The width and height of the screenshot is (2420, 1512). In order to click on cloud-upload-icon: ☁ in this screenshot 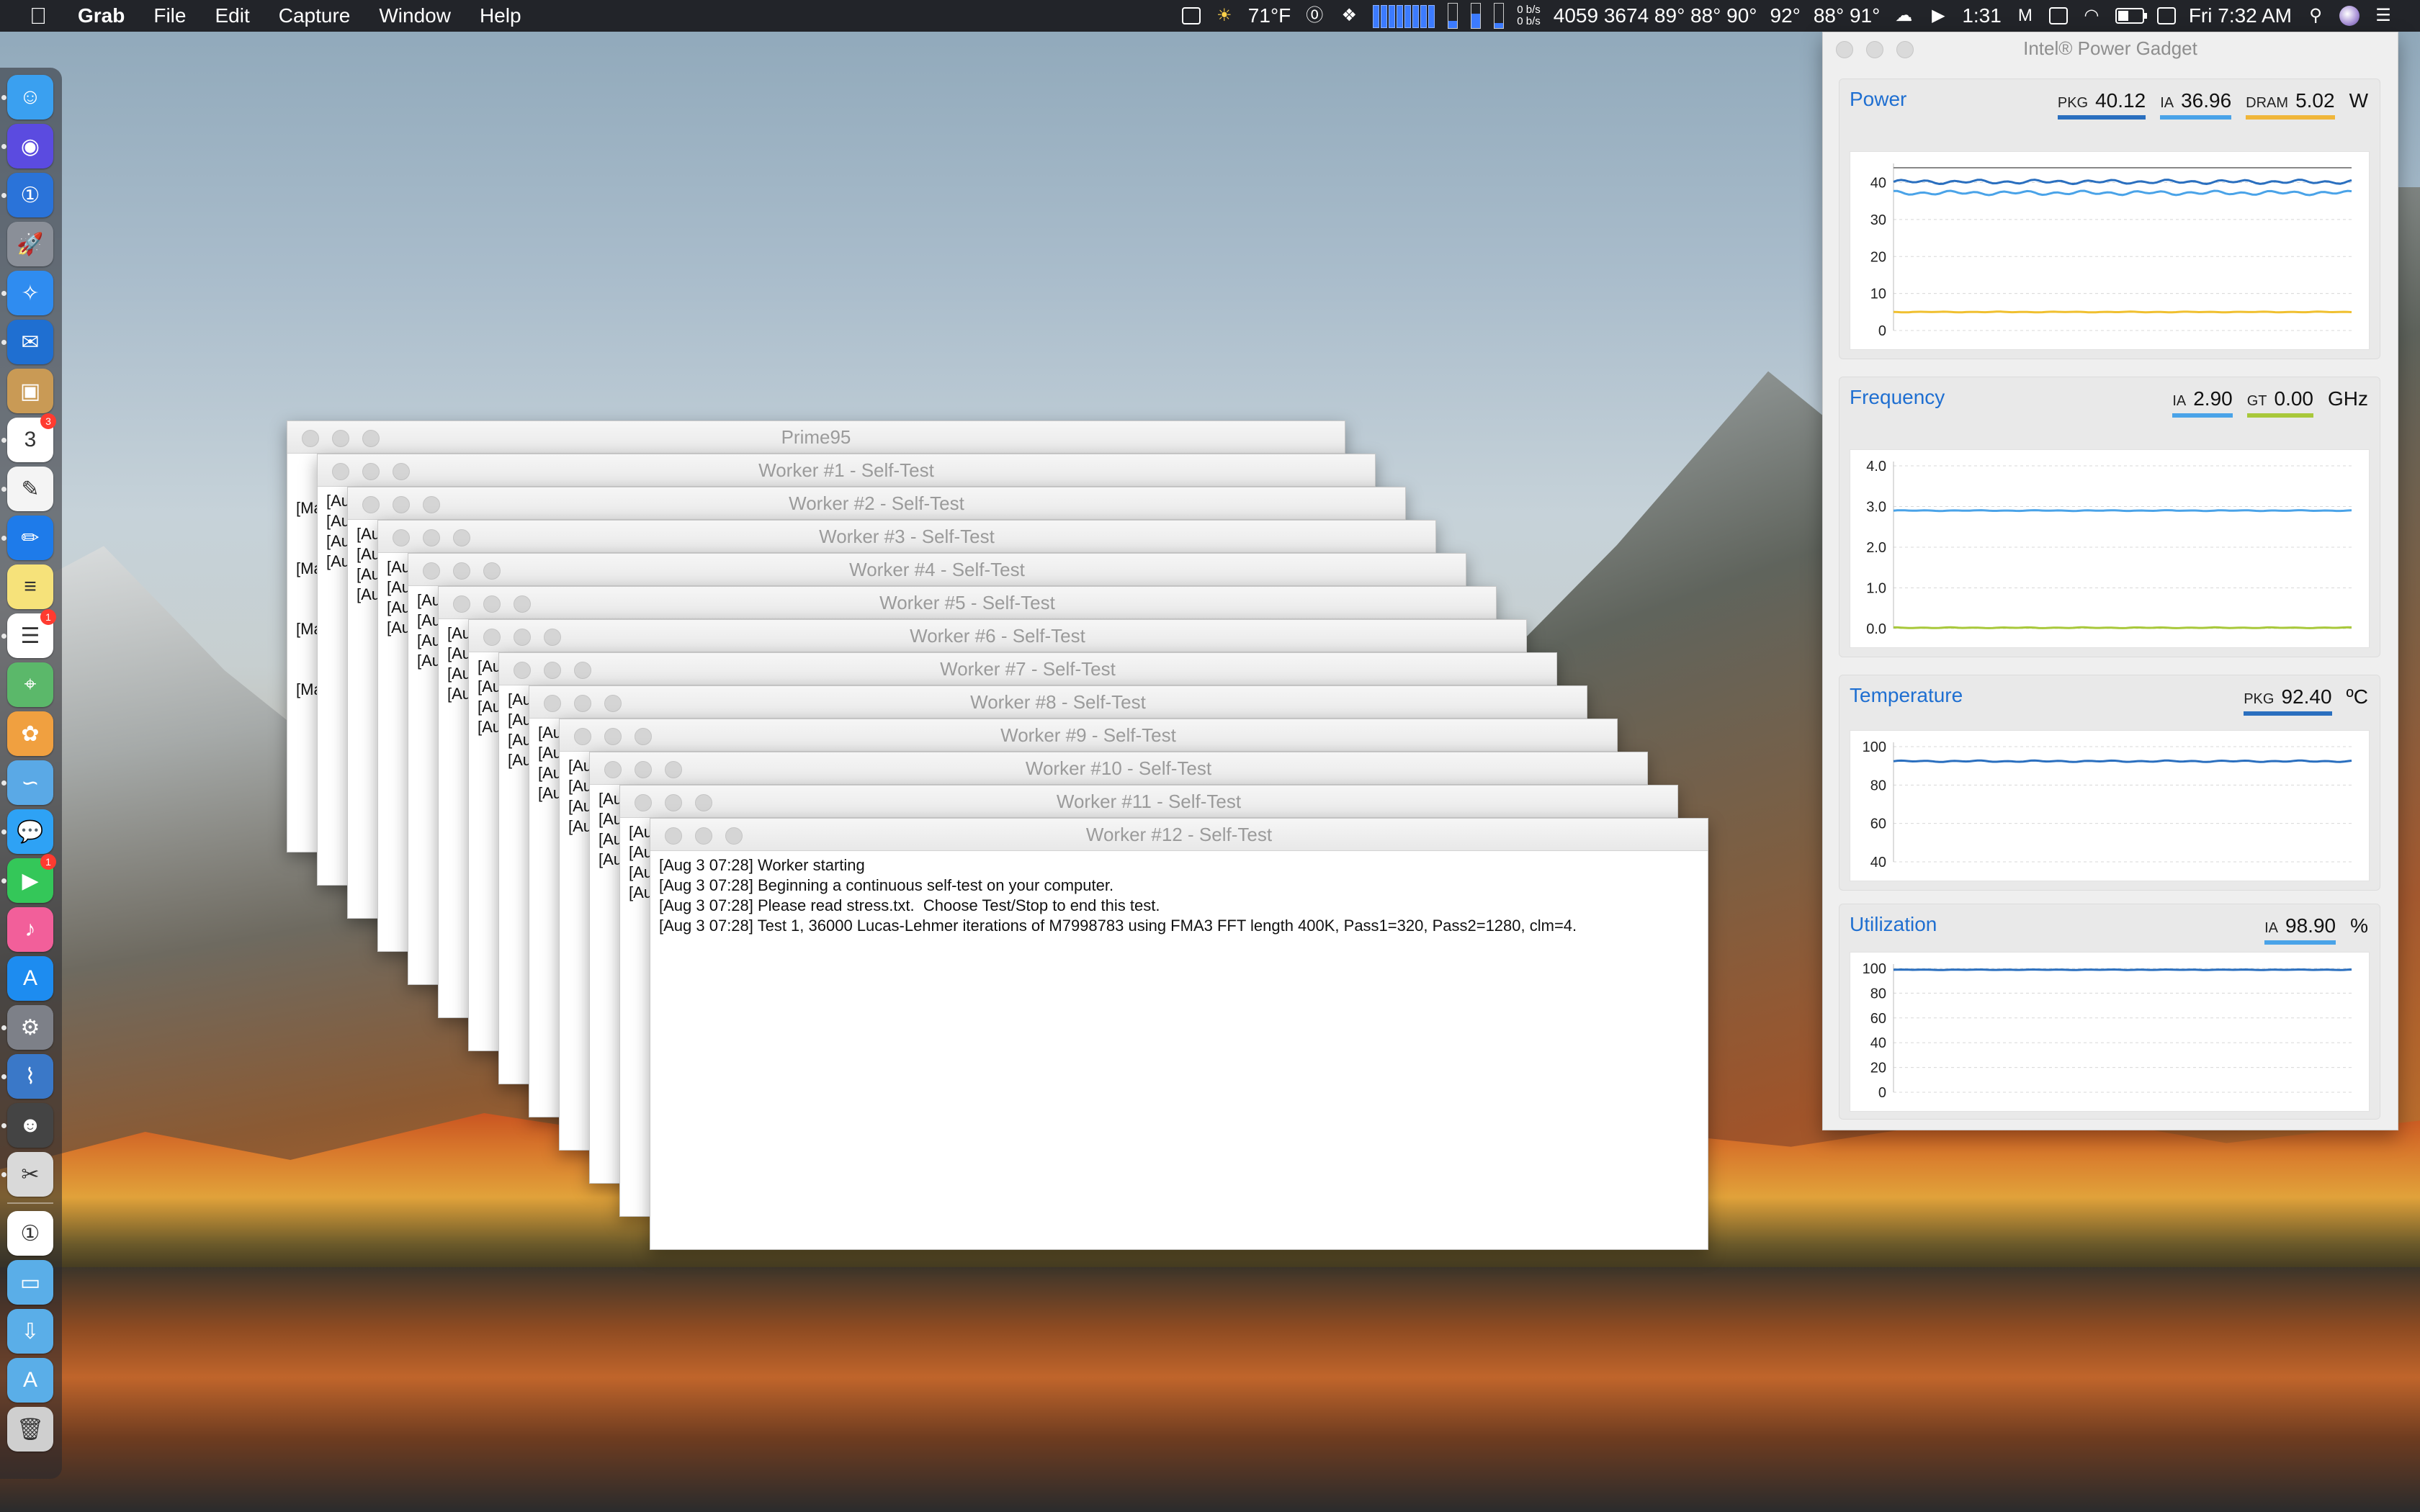, I will do `click(1903, 16)`.